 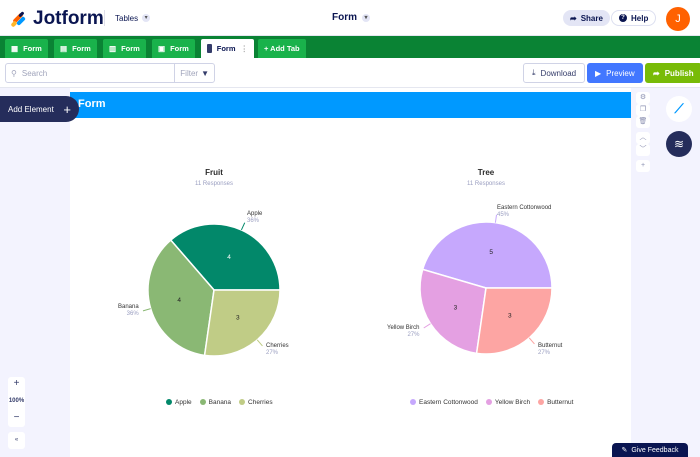 What do you see at coordinates (679, 109) in the screenshot?
I see `paint-roller-icon: ⟋` at bounding box center [679, 109].